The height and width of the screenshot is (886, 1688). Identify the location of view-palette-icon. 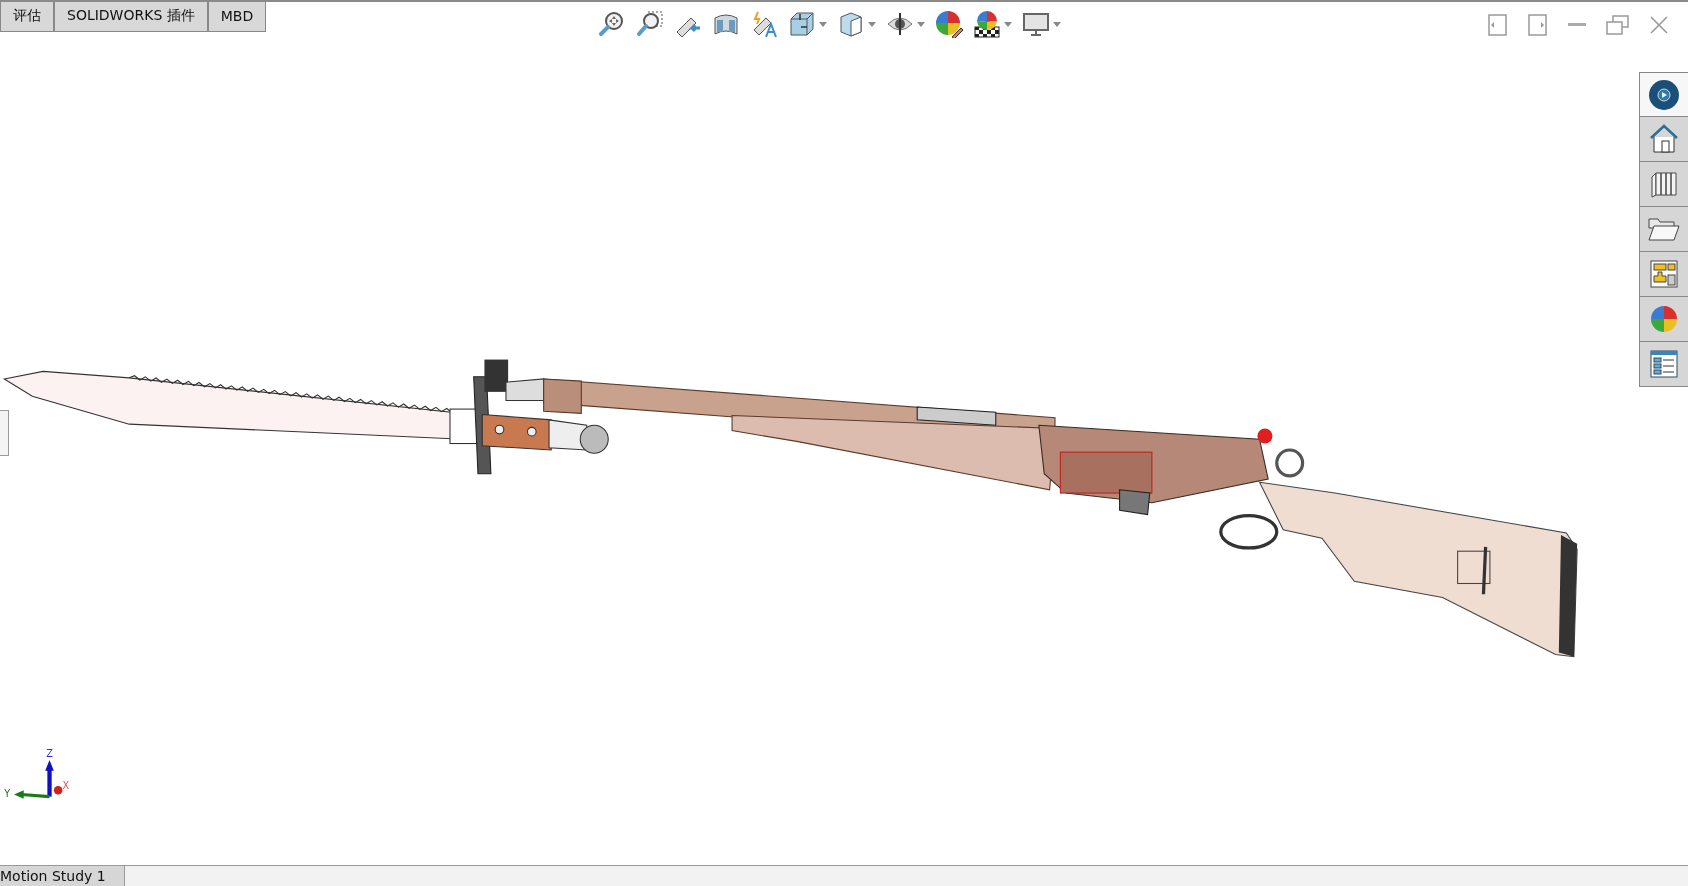
(1664, 274).